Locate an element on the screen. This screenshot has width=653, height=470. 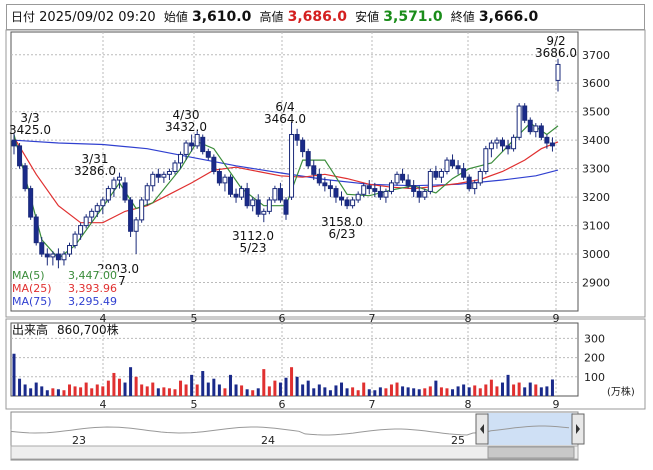
low-annotation-fragment: 7 is located at coordinates (122, 281).